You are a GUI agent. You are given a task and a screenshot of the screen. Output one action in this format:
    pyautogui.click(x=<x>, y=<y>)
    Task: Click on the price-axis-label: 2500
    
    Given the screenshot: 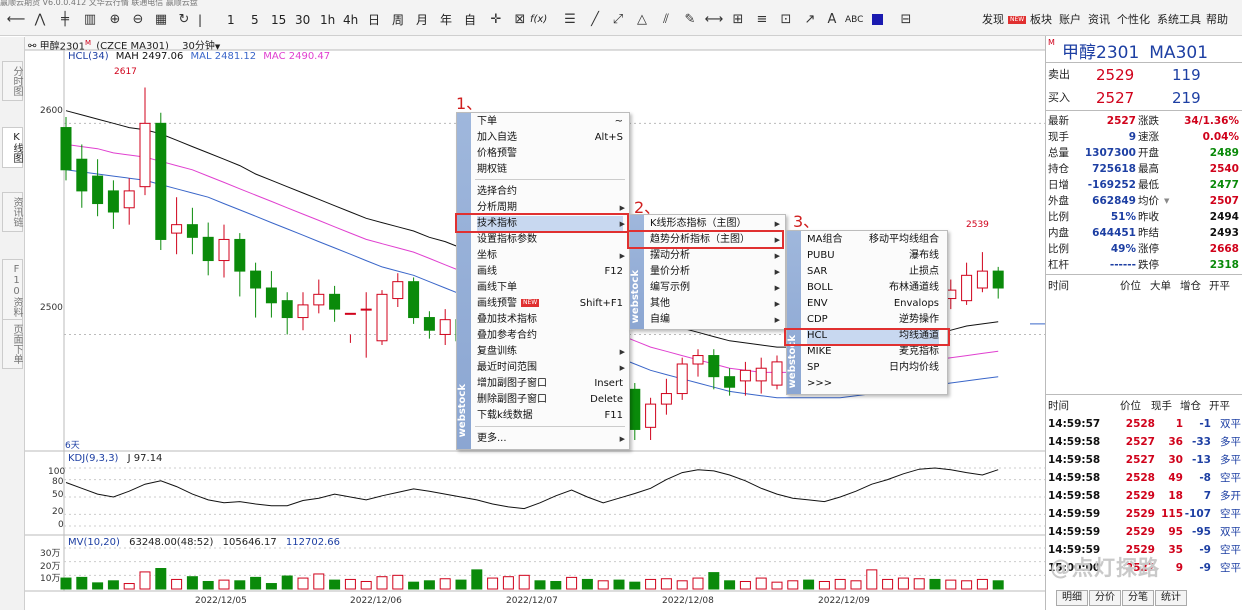 What is the action you would take?
    pyautogui.click(x=51, y=308)
    